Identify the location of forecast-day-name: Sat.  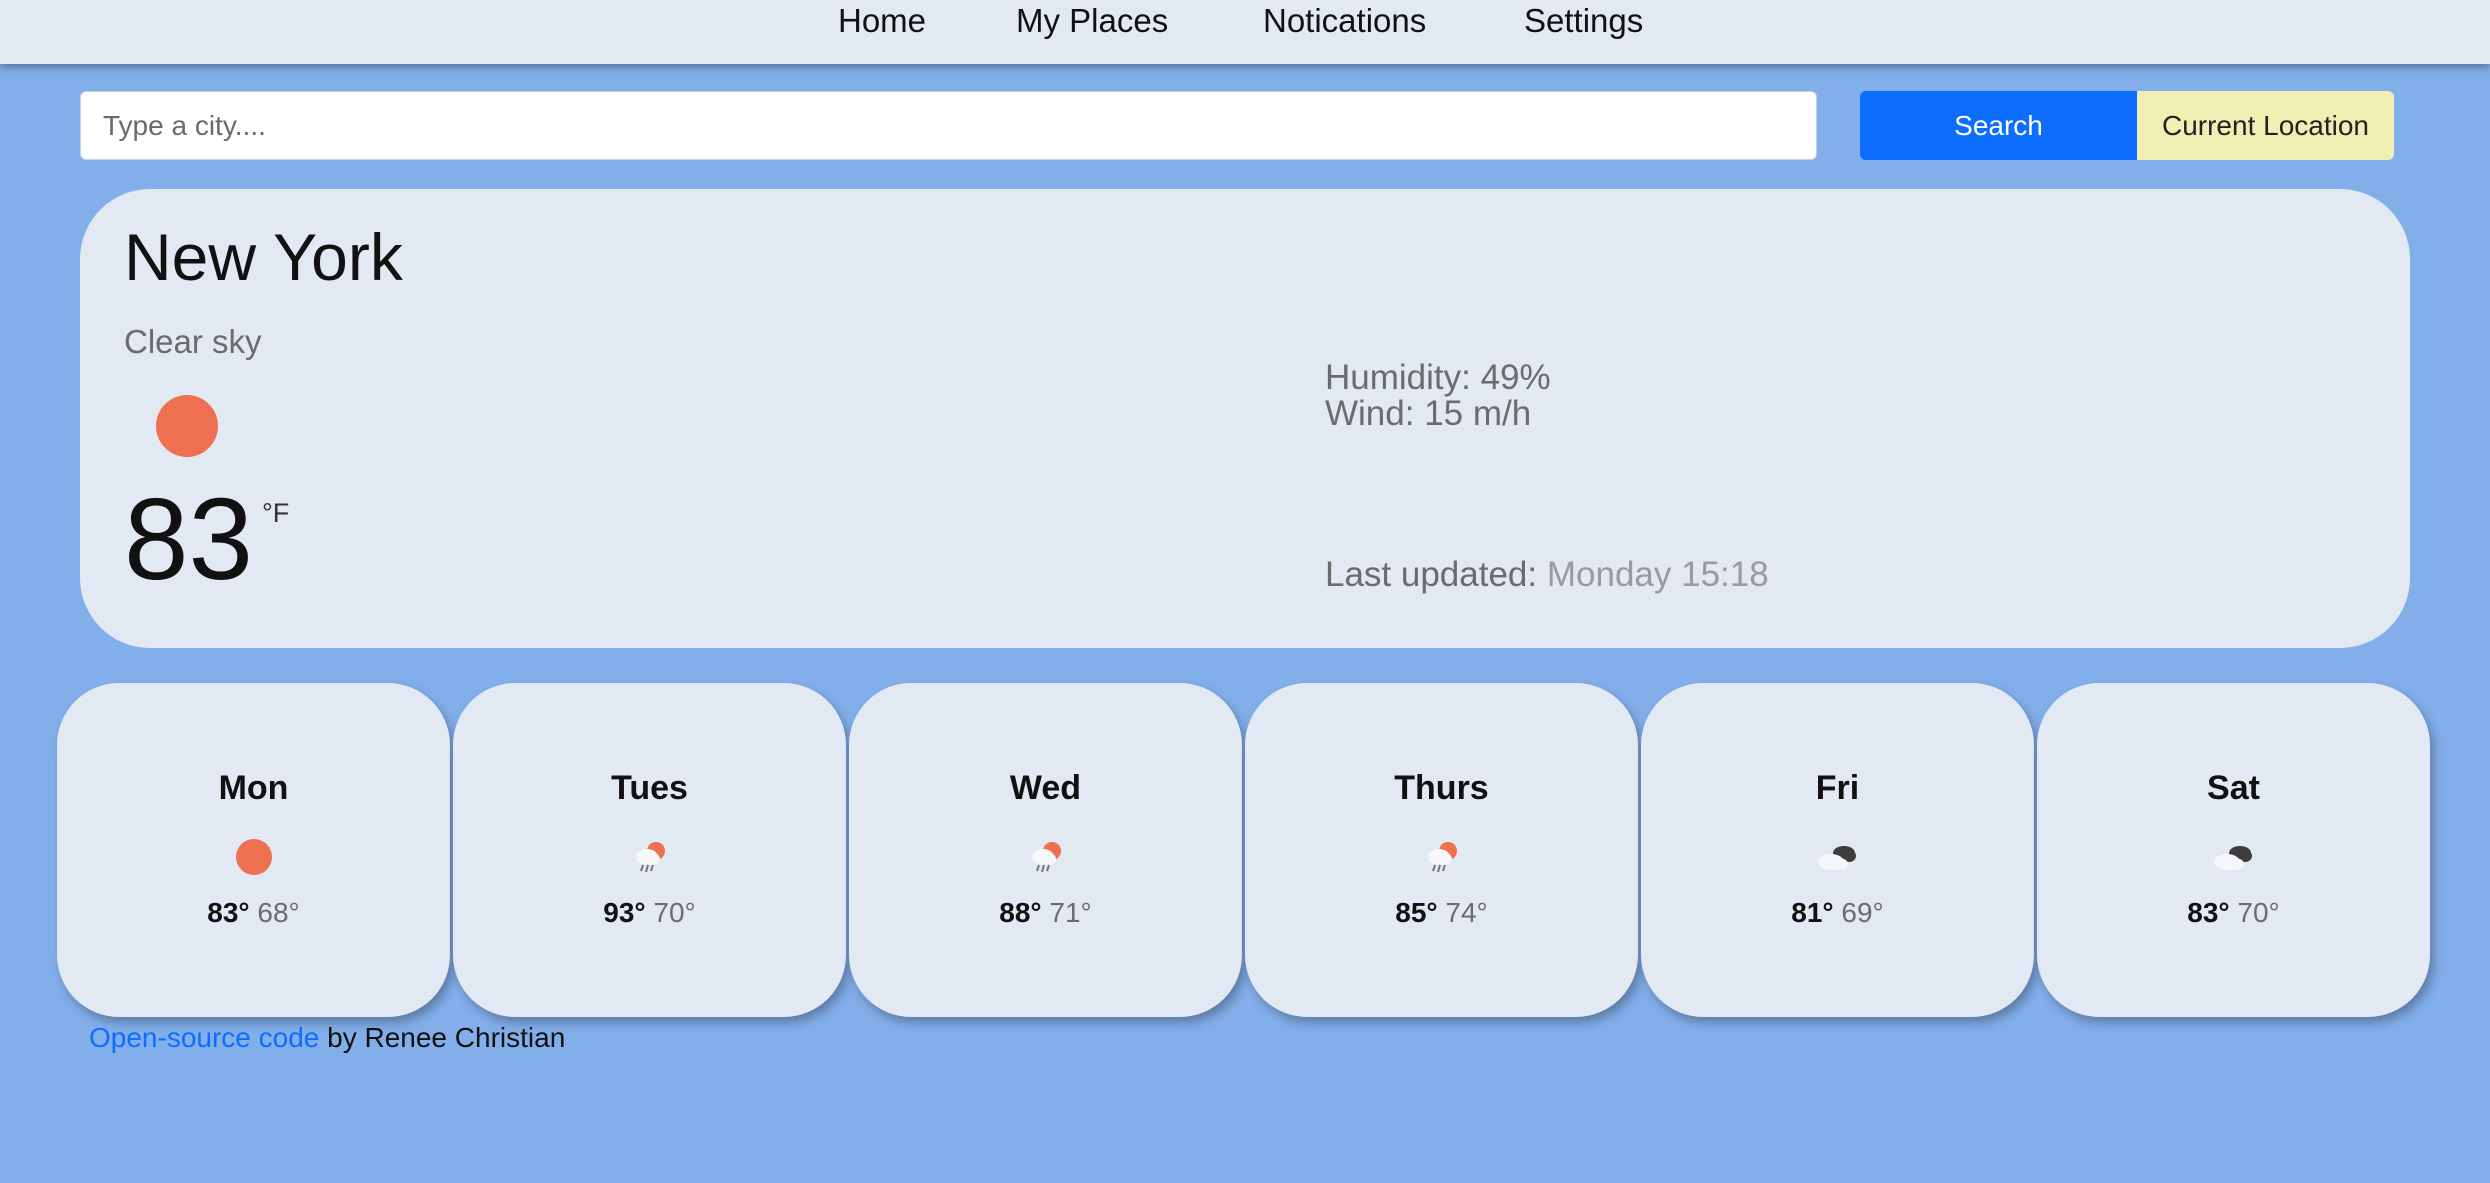
(2233, 788).